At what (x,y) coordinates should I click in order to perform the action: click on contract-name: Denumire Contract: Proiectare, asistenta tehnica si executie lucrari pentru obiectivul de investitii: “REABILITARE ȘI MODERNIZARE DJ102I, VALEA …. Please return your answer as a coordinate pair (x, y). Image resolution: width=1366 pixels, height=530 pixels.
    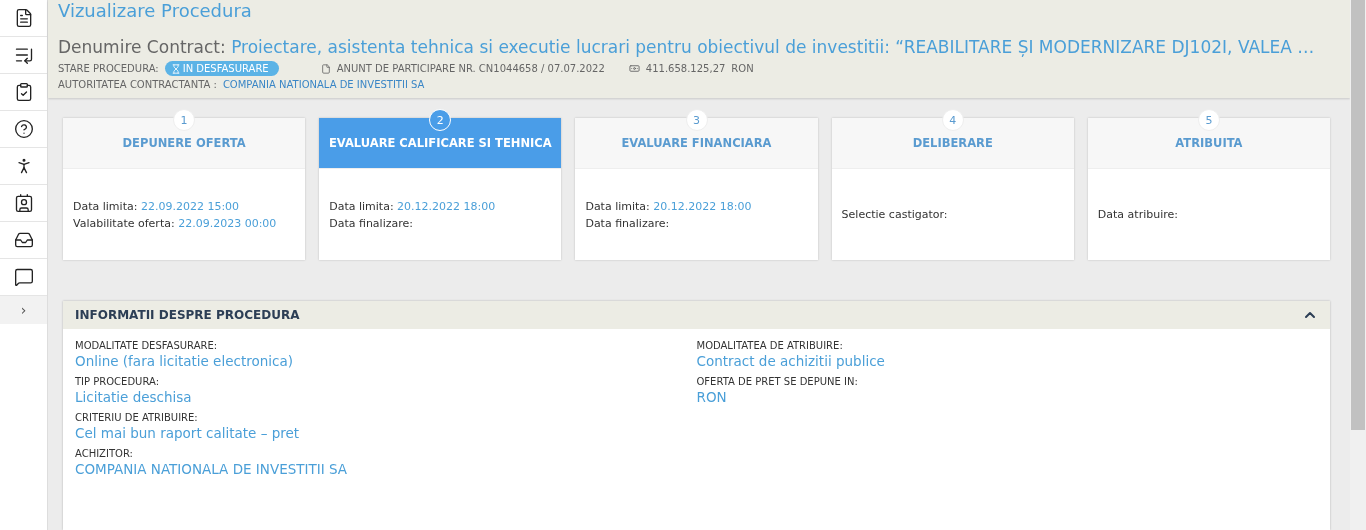
    Looking at the image, I should click on (687, 47).